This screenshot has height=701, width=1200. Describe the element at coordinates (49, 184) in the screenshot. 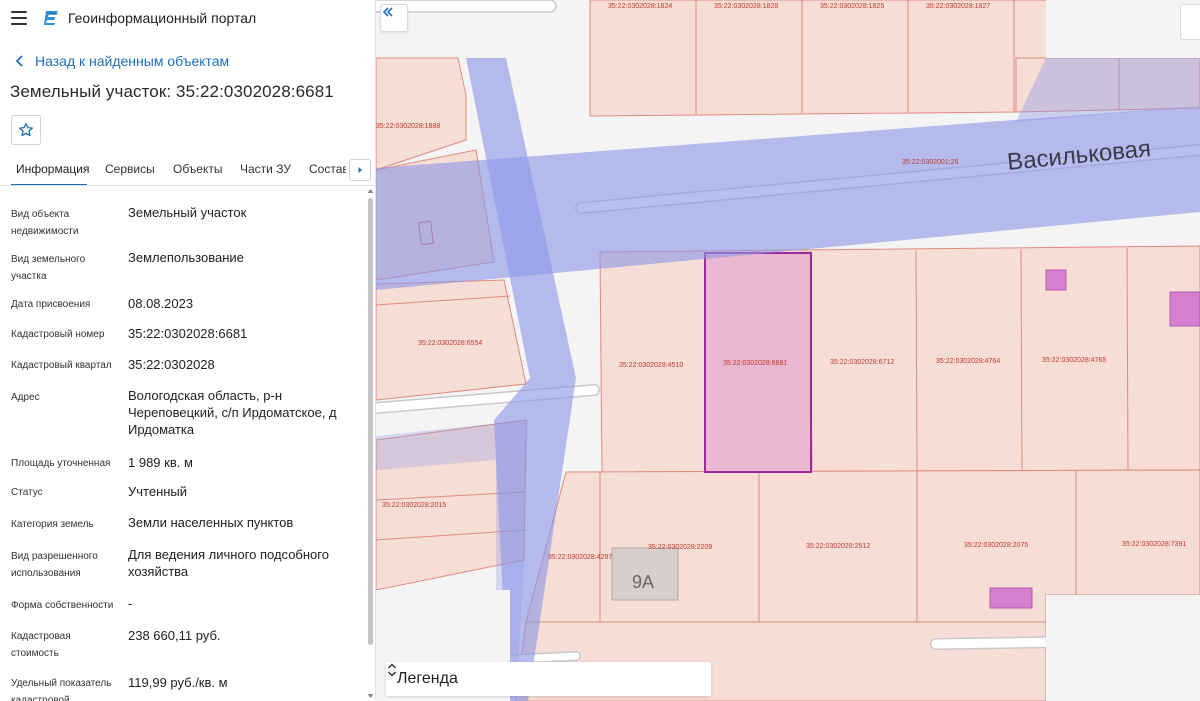

I see `active-tab-indicator` at that location.